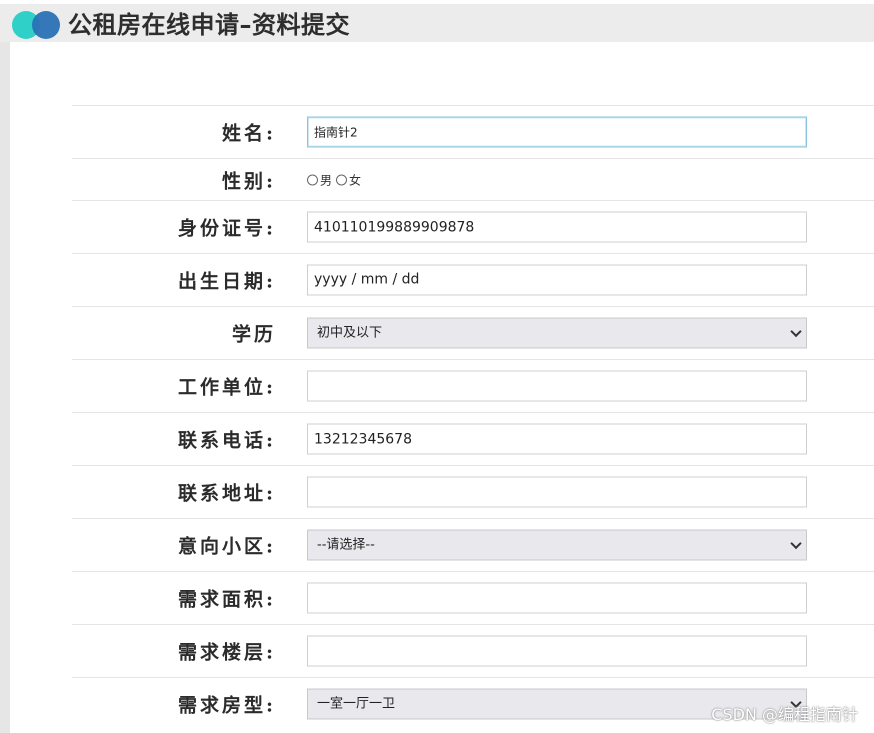  Describe the element at coordinates (342, 179) in the screenshot. I see `radio-female` at that location.